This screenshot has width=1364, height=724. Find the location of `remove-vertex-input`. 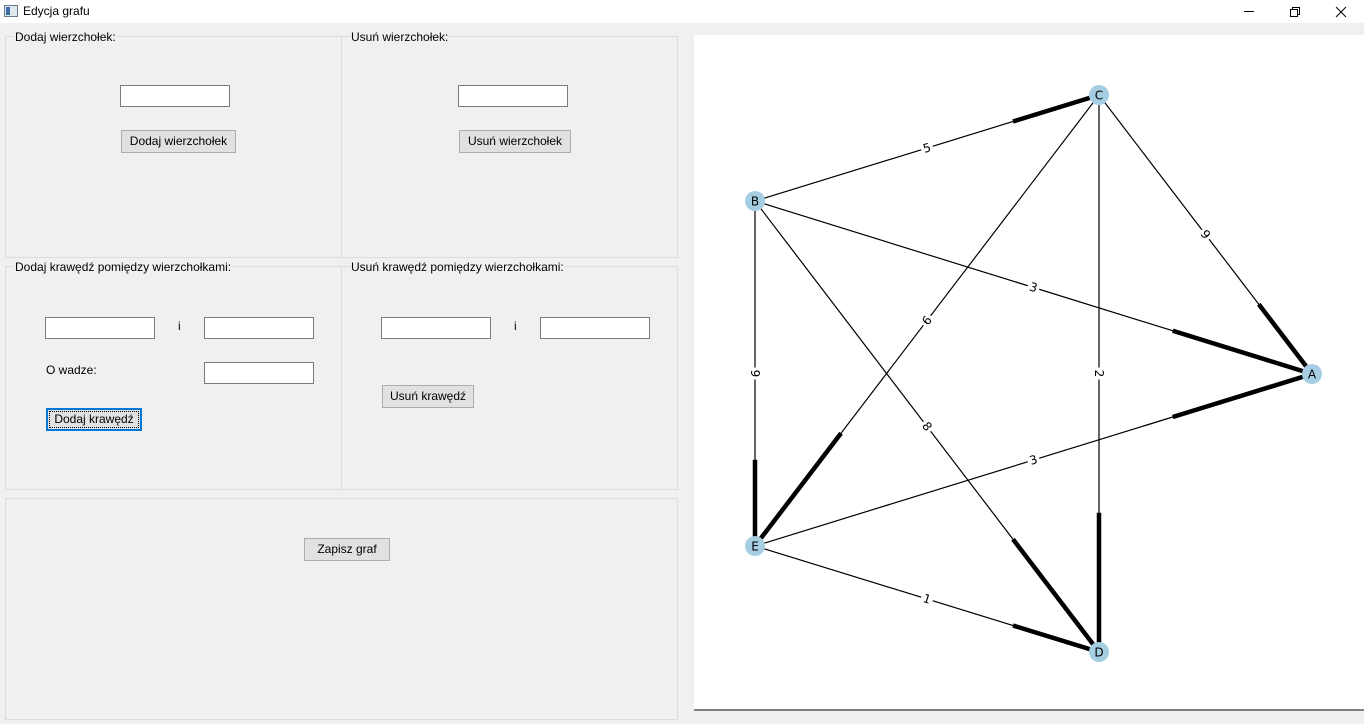

remove-vertex-input is located at coordinates (513, 96).